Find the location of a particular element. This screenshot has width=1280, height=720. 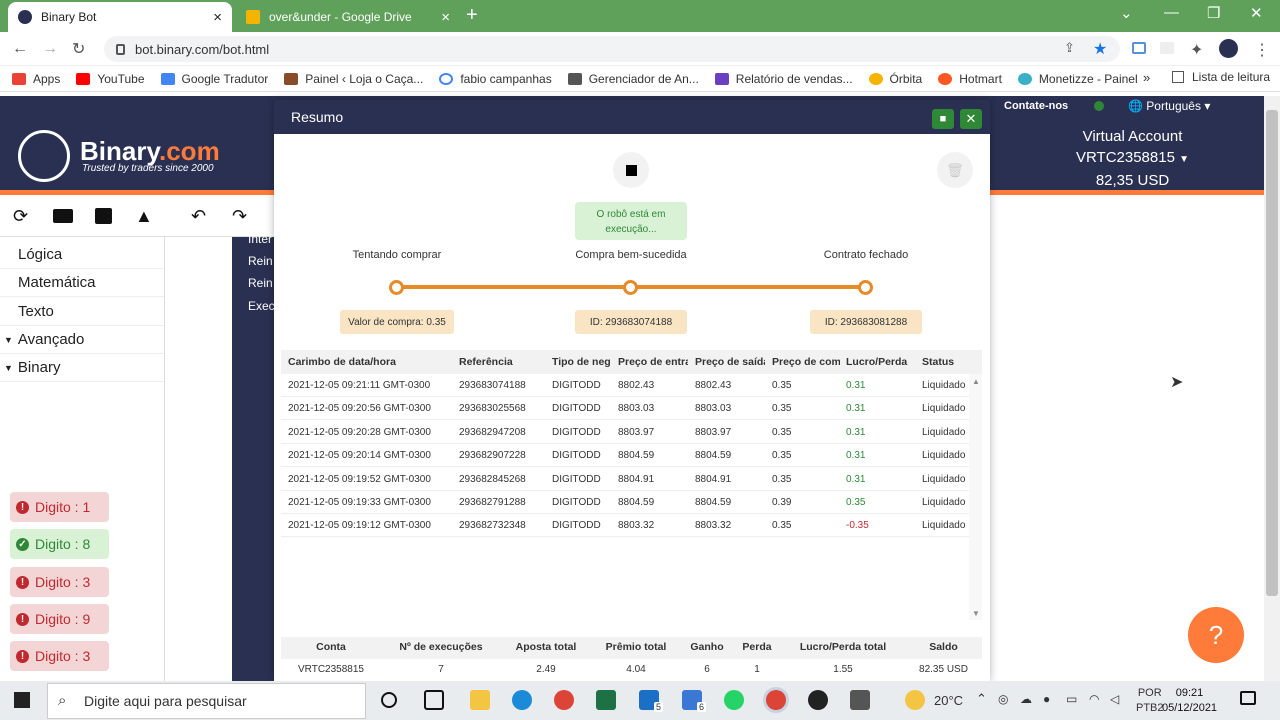

forward-icon: → is located at coordinates (50, 49).